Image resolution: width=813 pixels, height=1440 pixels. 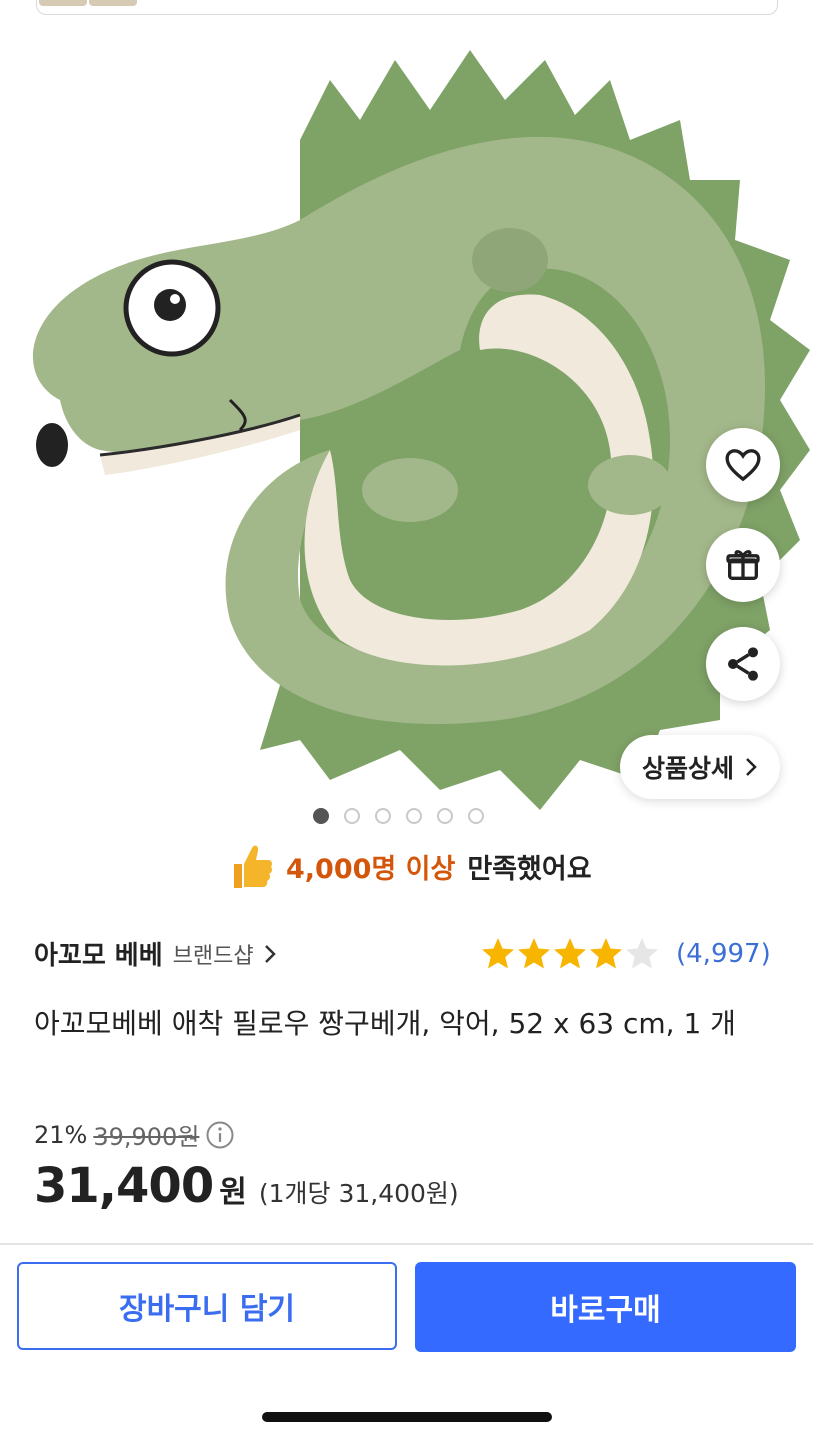 I want to click on divider, so click(x=406, y=1244).